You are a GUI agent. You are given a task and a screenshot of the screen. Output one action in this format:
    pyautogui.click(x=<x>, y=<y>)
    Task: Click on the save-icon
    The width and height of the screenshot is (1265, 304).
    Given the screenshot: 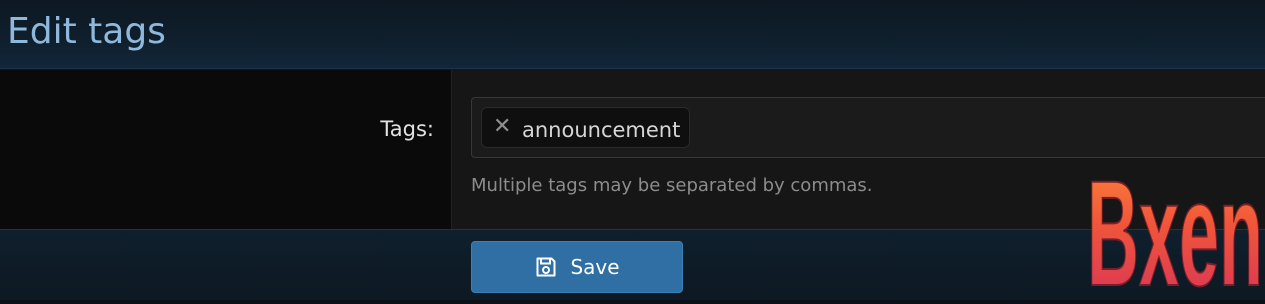 What is the action you would take?
    pyautogui.click(x=546, y=267)
    